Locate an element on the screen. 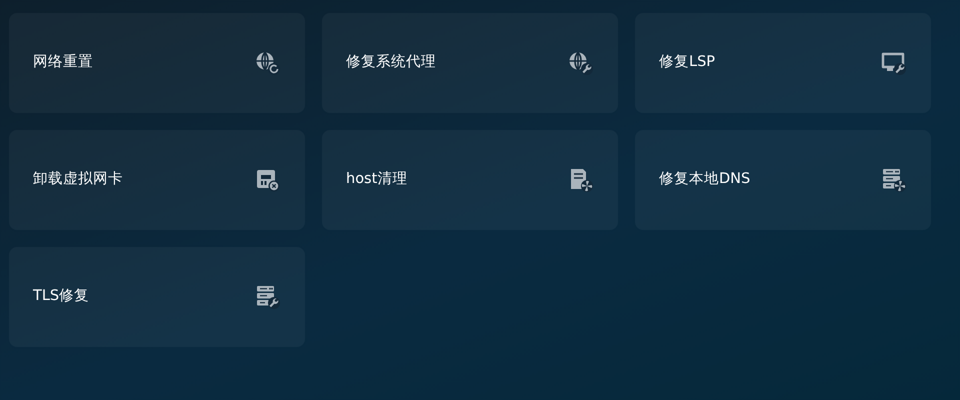 This screenshot has height=400, width=960. server-fan-icon is located at coordinates (894, 180).